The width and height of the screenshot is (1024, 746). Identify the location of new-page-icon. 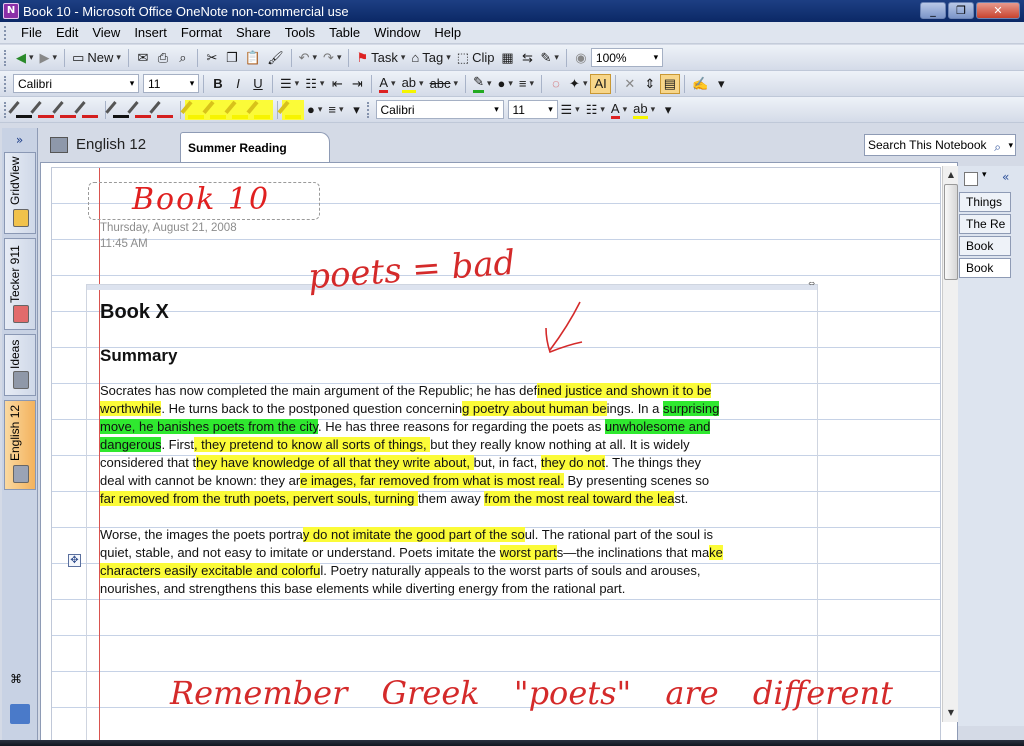
(971, 179).